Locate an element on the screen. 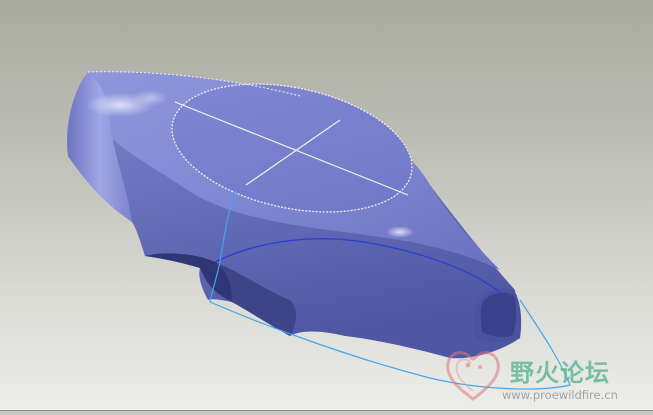 The height and width of the screenshot is (415, 653). watermark-url: www.proewildfire.cn is located at coordinates (560, 395).